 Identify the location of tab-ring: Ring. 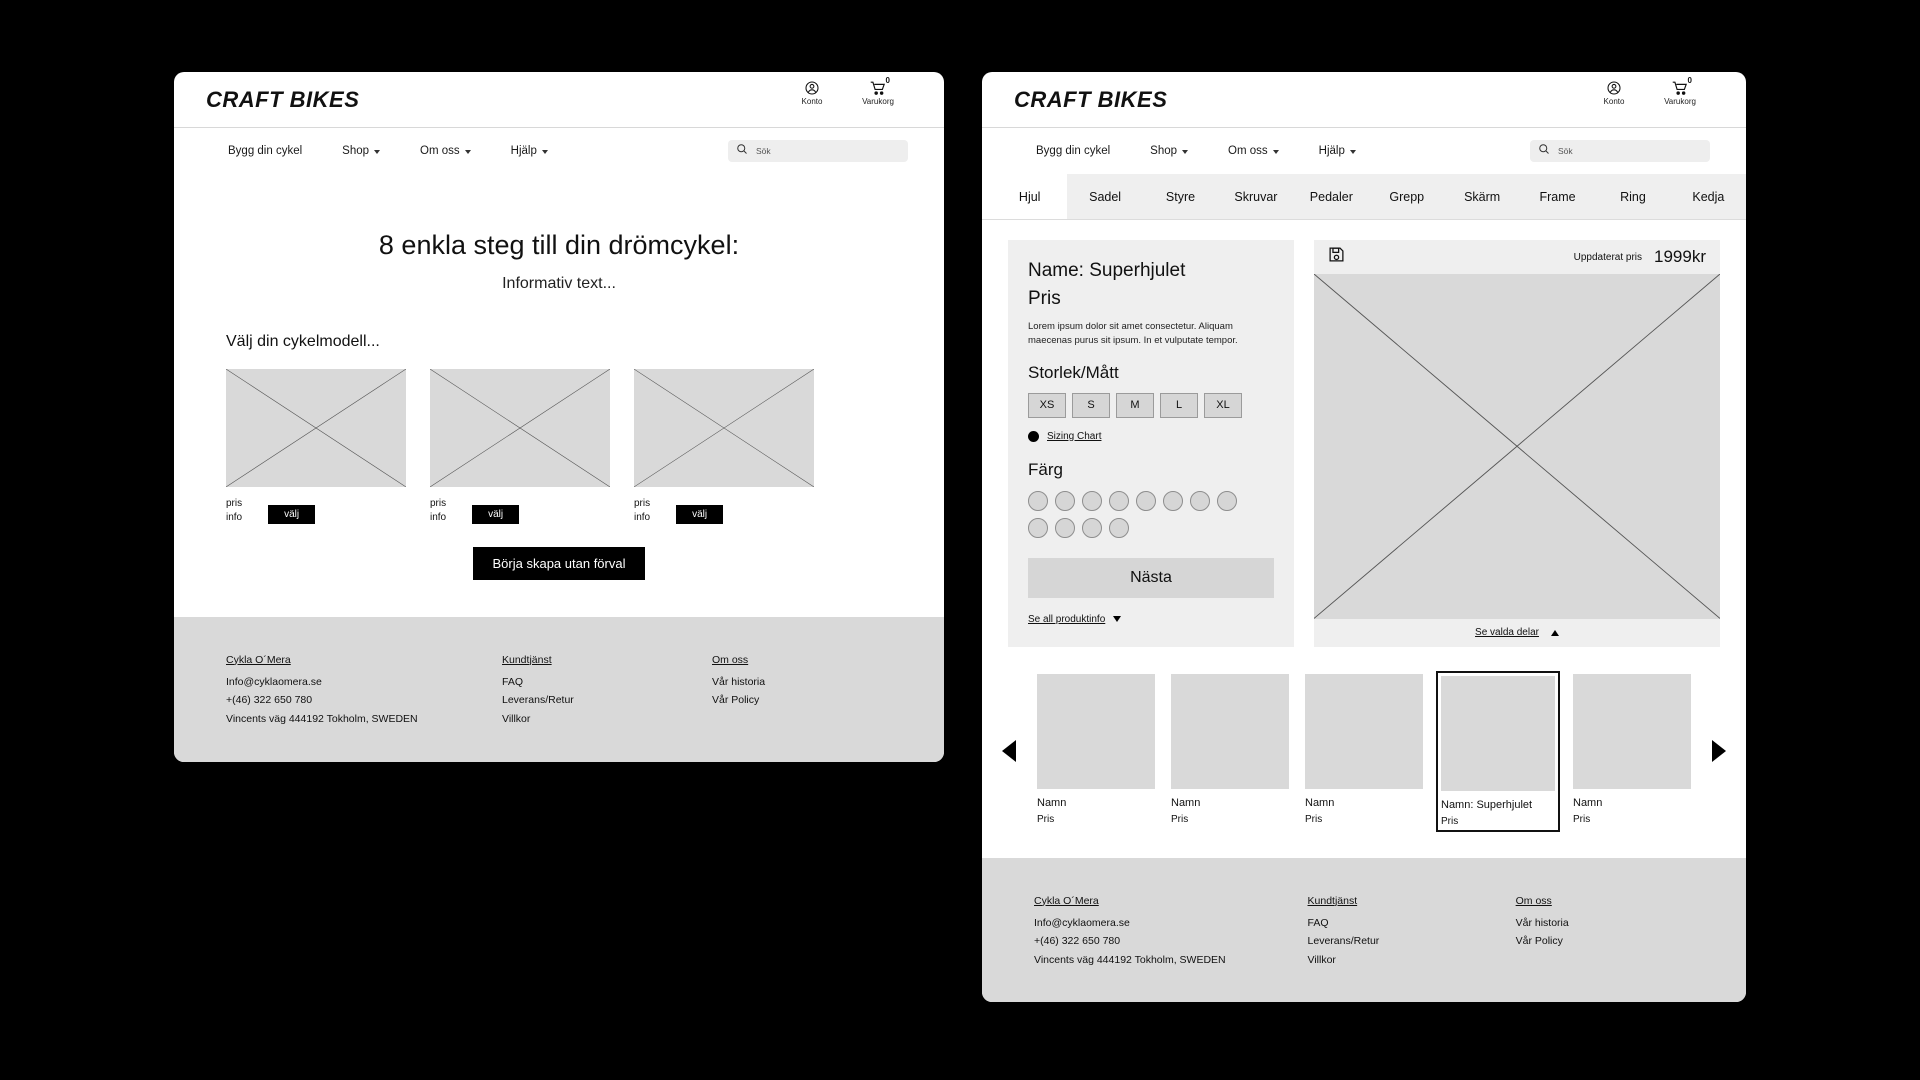
(1633, 196).